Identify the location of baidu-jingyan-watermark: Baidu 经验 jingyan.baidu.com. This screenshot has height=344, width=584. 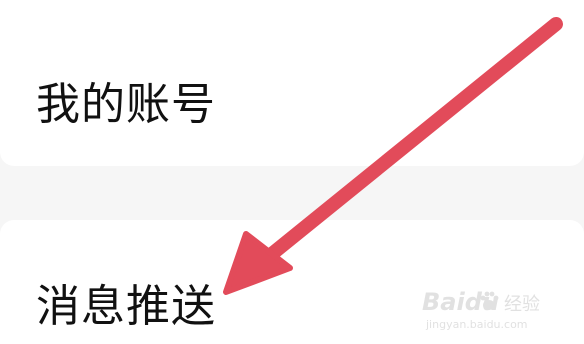
(492, 312).